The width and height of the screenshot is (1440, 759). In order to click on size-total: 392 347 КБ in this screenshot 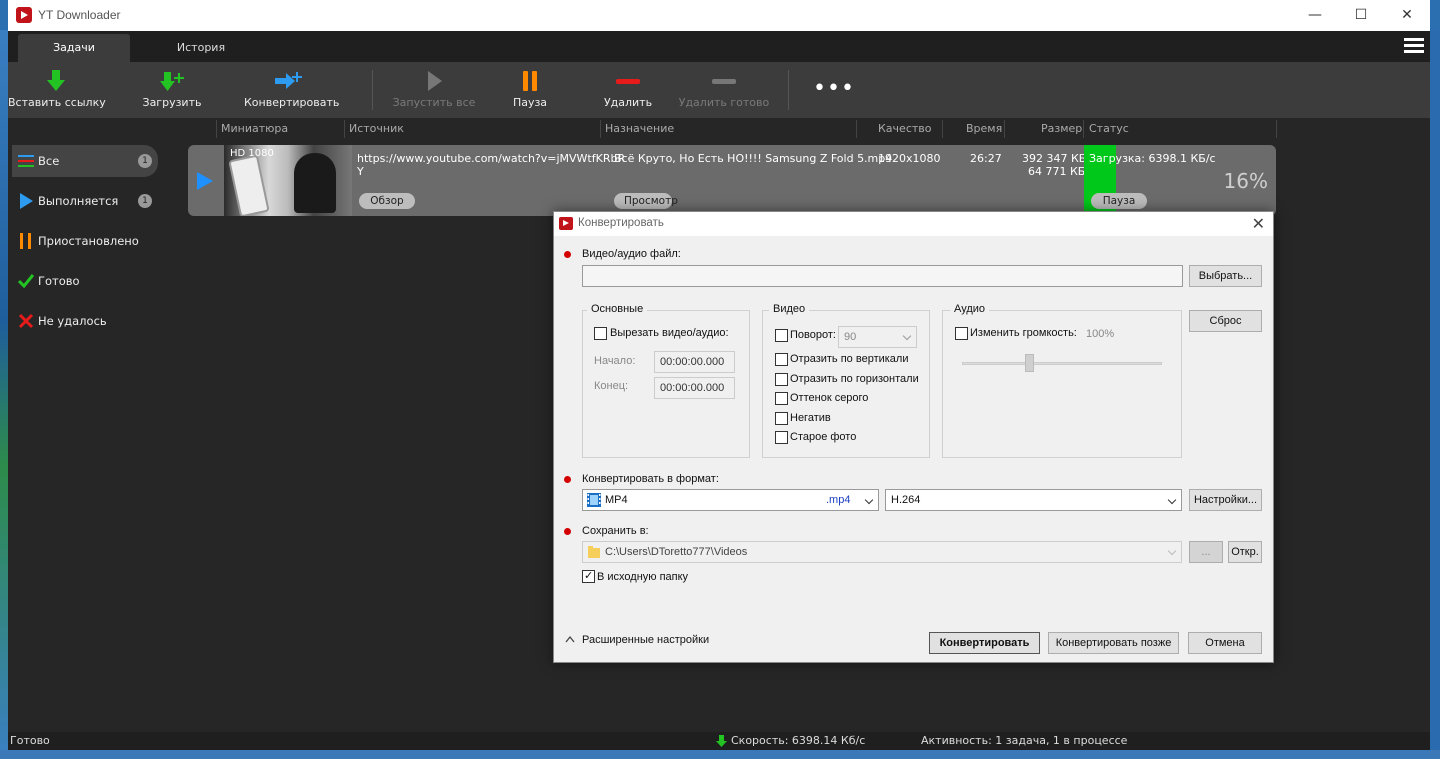, I will do `click(1054, 158)`.